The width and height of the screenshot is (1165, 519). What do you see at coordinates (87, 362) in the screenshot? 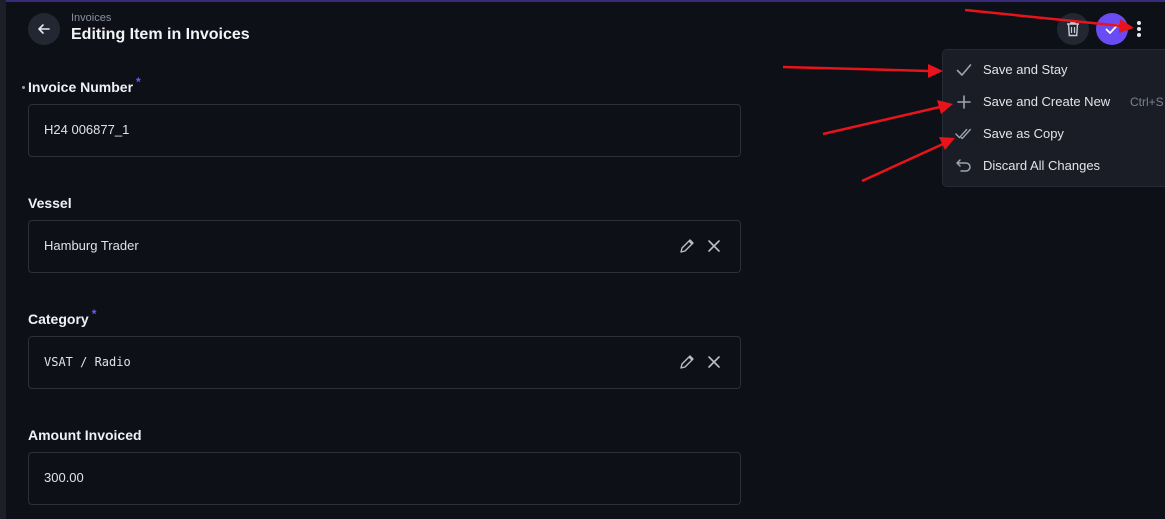
I see `category-value: VSAT / Radio` at bounding box center [87, 362].